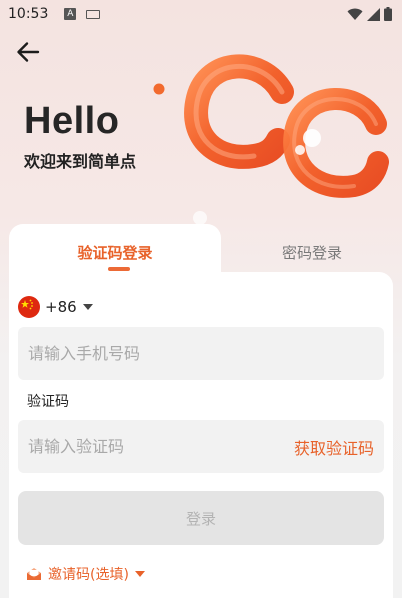  Describe the element at coordinates (34, 574) in the screenshot. I see `envelope-icon` at that location.